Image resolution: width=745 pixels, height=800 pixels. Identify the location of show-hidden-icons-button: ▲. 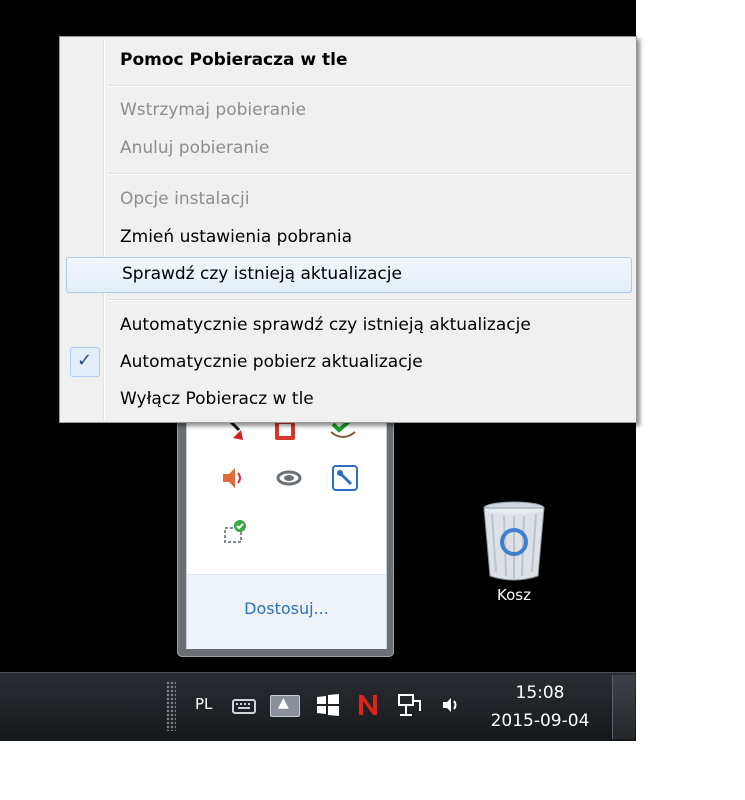
(285, 706).